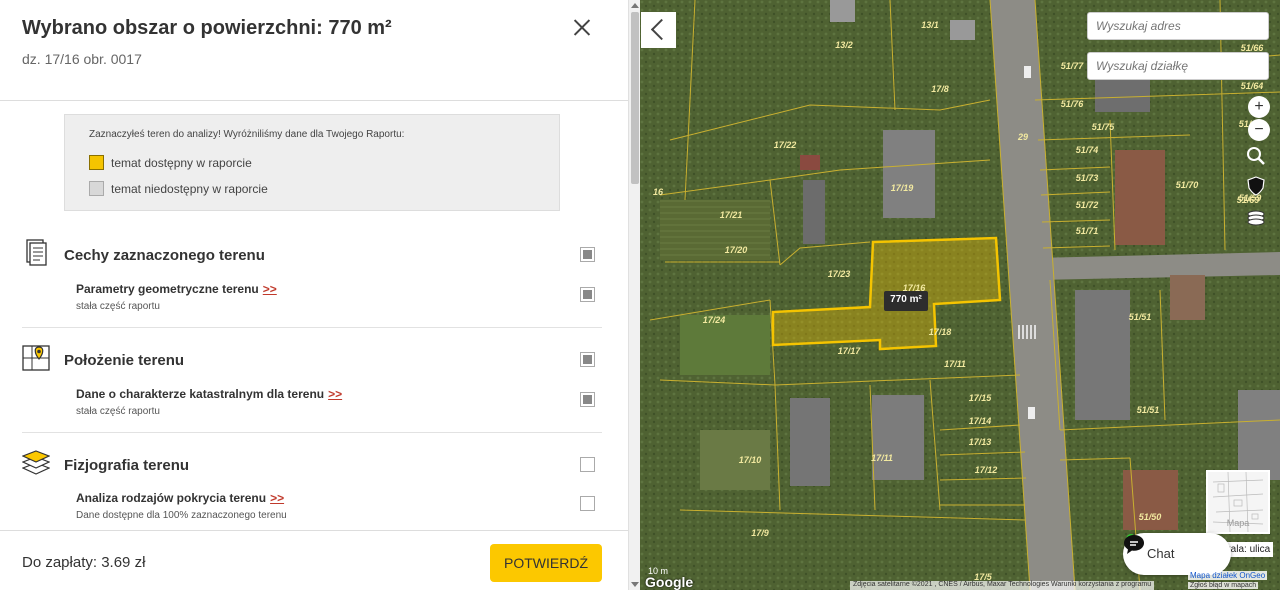 This screenshot has height=590, width=1280. Describe the element at coordinates (1104, 127) in the screenshot. I see `parcel-number-label: 51/75` at that location.